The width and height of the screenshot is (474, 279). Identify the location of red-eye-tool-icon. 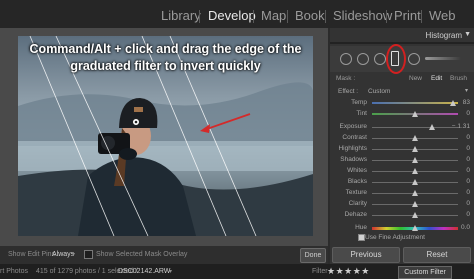
(380, 59).